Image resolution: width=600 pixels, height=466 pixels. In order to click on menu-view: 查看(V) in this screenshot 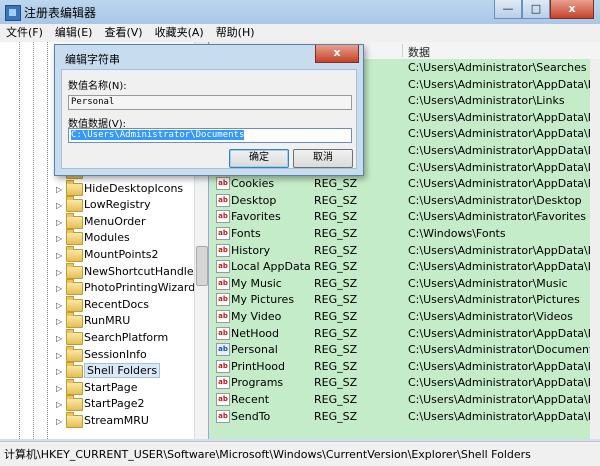, I will do `click(123, 33)`.